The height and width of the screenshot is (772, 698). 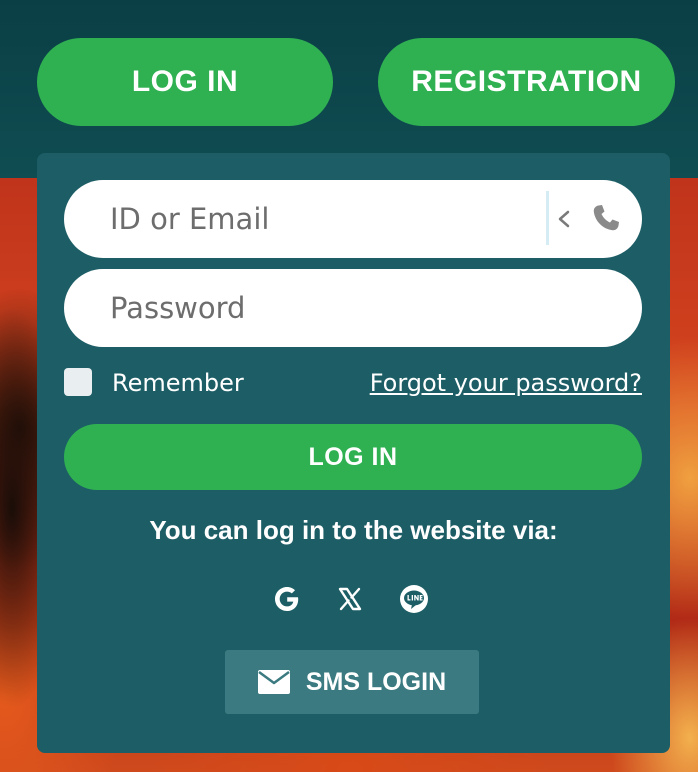 What do you see at coordinates (185, 82) in the screenshot?
I see `tab-login-button: LOG IN` at bounding box center [185, 82].